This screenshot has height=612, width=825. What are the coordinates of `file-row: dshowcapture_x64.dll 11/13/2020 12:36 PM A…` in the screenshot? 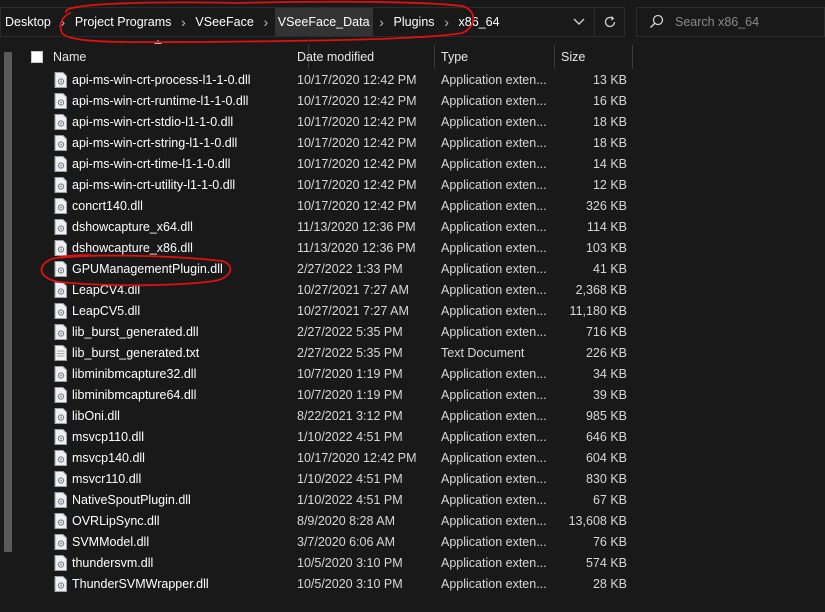 It's located at (430, 227).